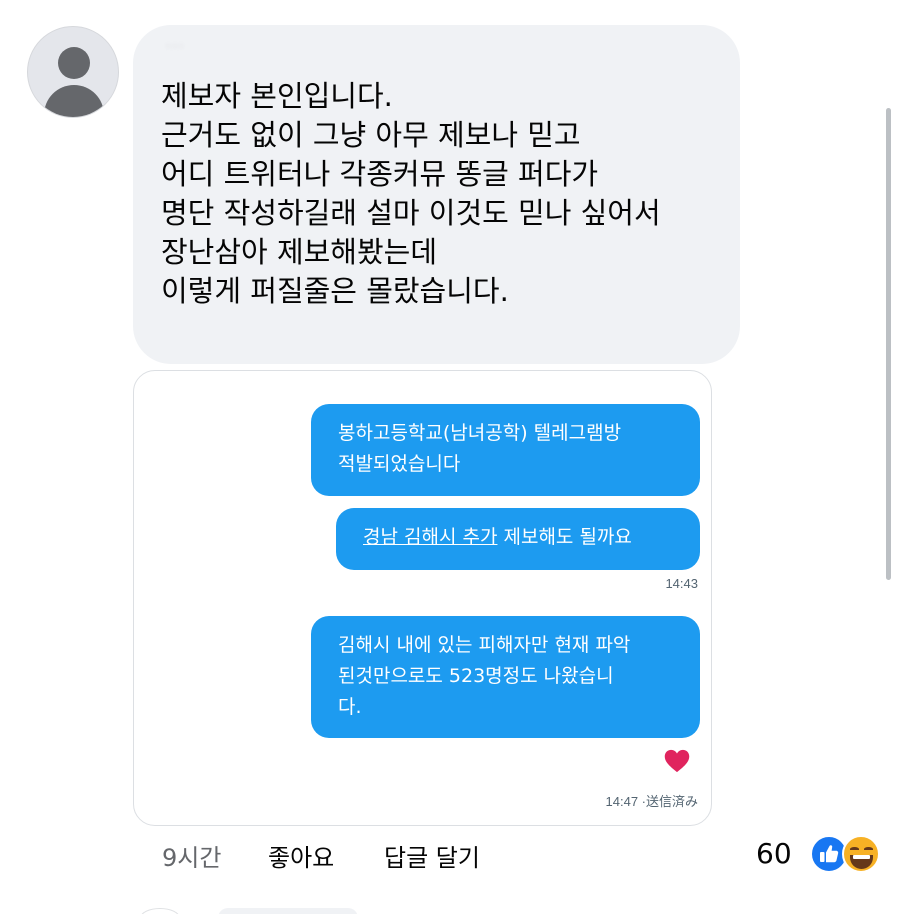 The image size is (900, 914). I want to click on scrollbar, so click(888, 344).